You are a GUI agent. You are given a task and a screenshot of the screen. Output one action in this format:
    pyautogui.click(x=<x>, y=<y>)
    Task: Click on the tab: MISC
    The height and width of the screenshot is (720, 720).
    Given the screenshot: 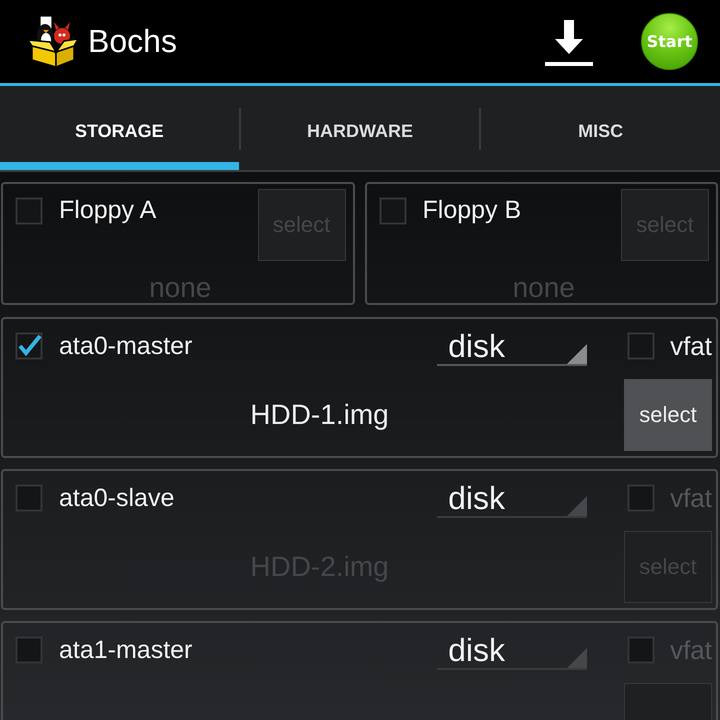 What is the action you would take?
    pyautogui.click(x=600, y=128)
    